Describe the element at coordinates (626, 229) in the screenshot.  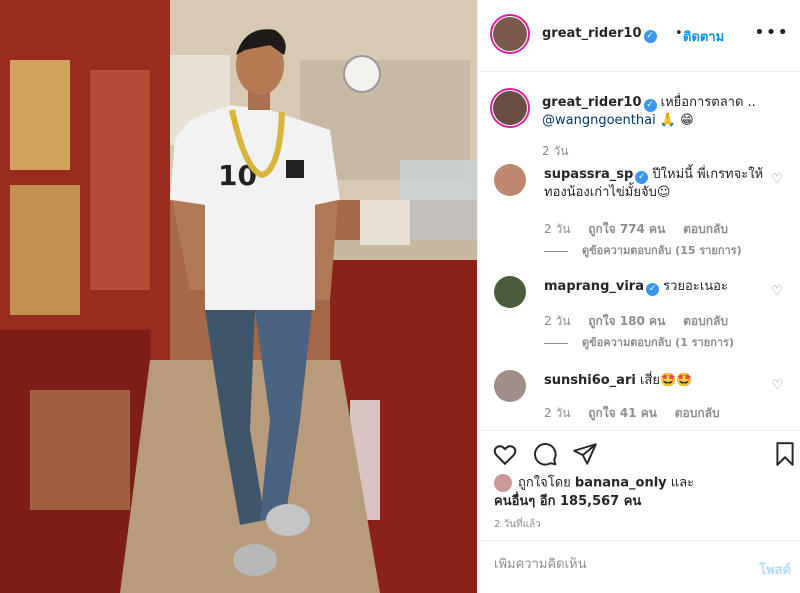
I see `comment-likes: ถูกใจ 774 คน` at that location.